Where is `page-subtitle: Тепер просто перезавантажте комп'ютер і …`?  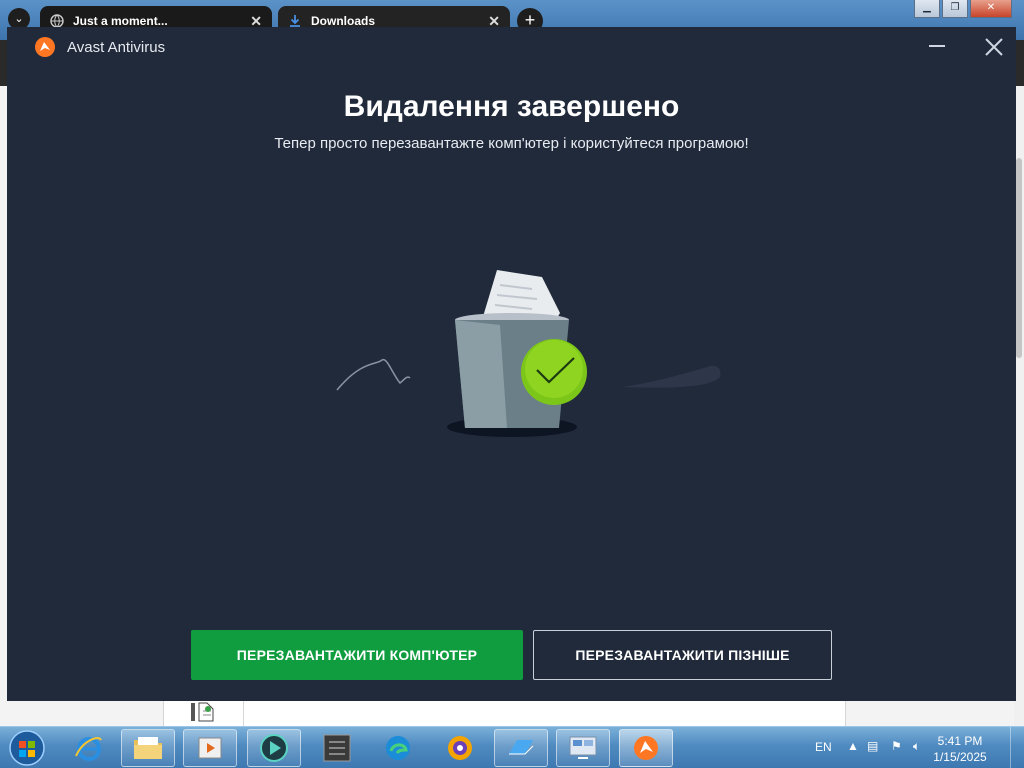
page-subtitle: Тепер просто перезавантажте комп'ютер і … is located at coordinates (511, 143).